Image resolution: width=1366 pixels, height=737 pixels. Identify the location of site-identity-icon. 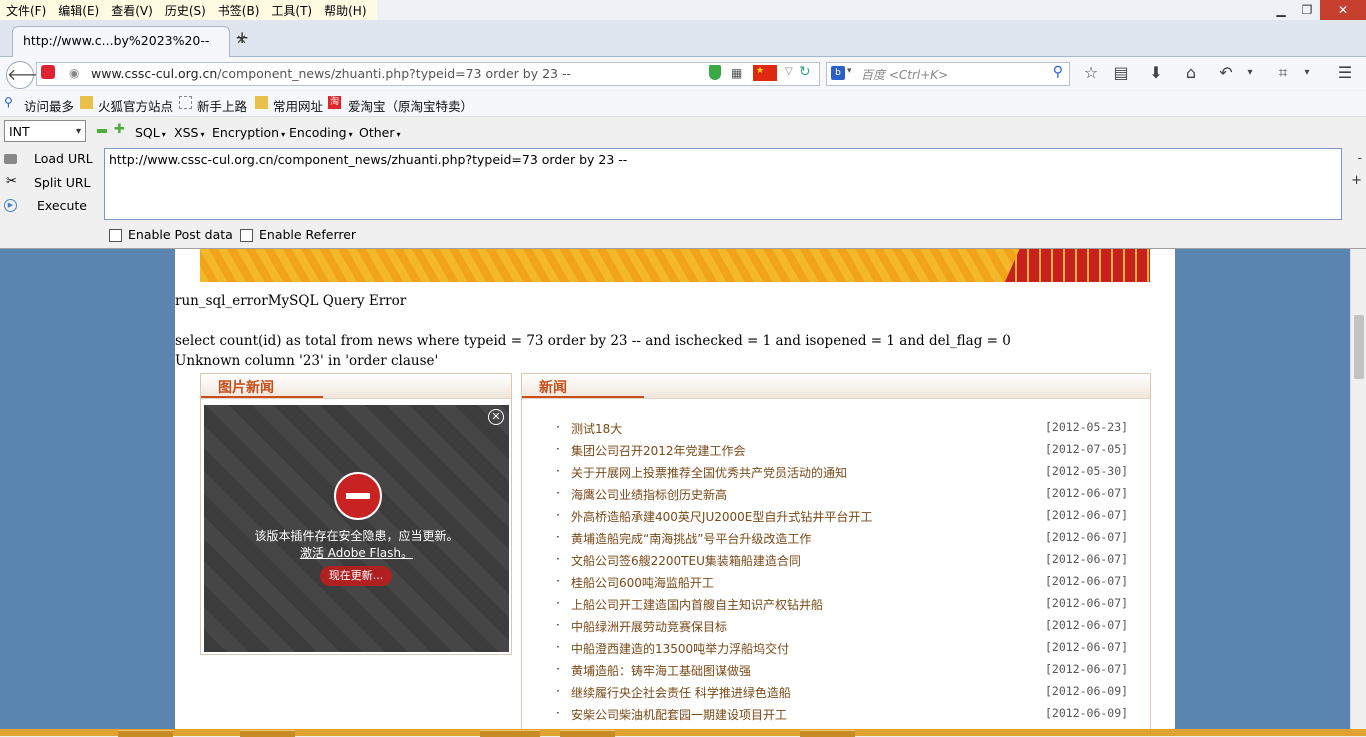
(48, 72).